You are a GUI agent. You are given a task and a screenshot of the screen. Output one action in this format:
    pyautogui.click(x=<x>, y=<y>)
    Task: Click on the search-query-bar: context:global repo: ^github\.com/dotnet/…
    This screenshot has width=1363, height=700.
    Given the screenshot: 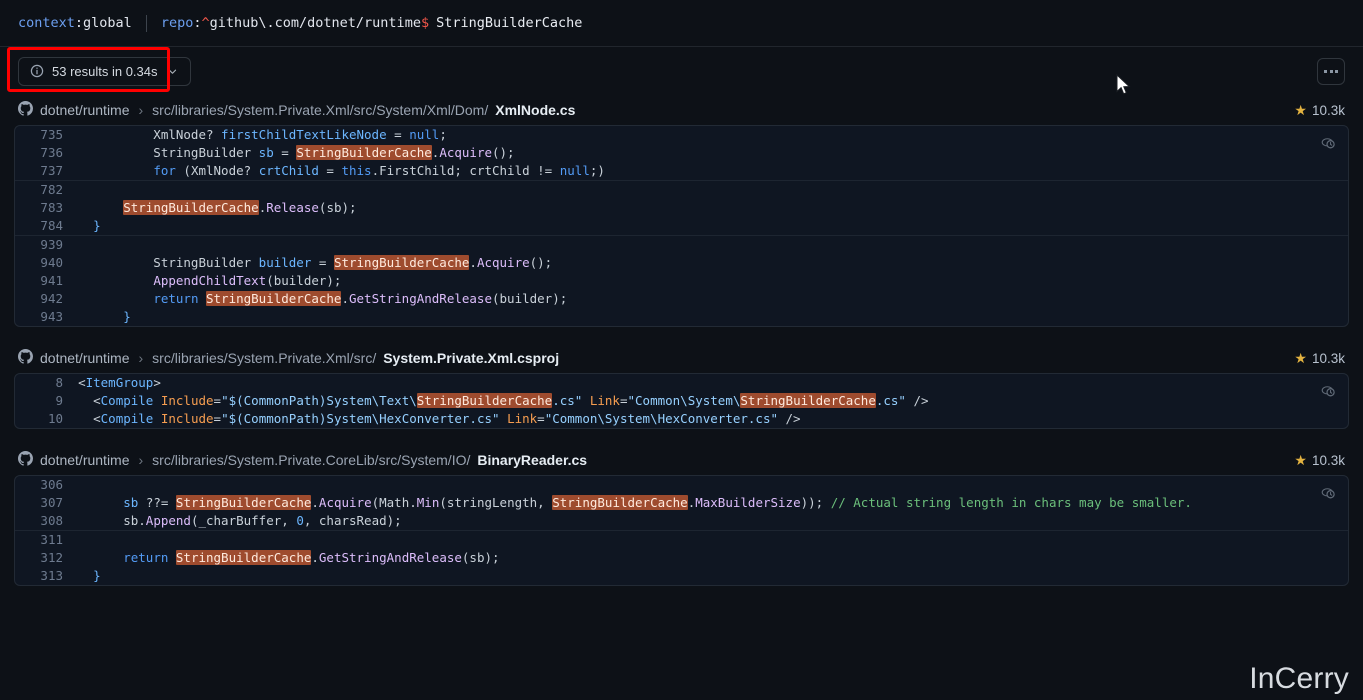 What is the action you would take?
    pyautogui.click(x=681, y=23)
    